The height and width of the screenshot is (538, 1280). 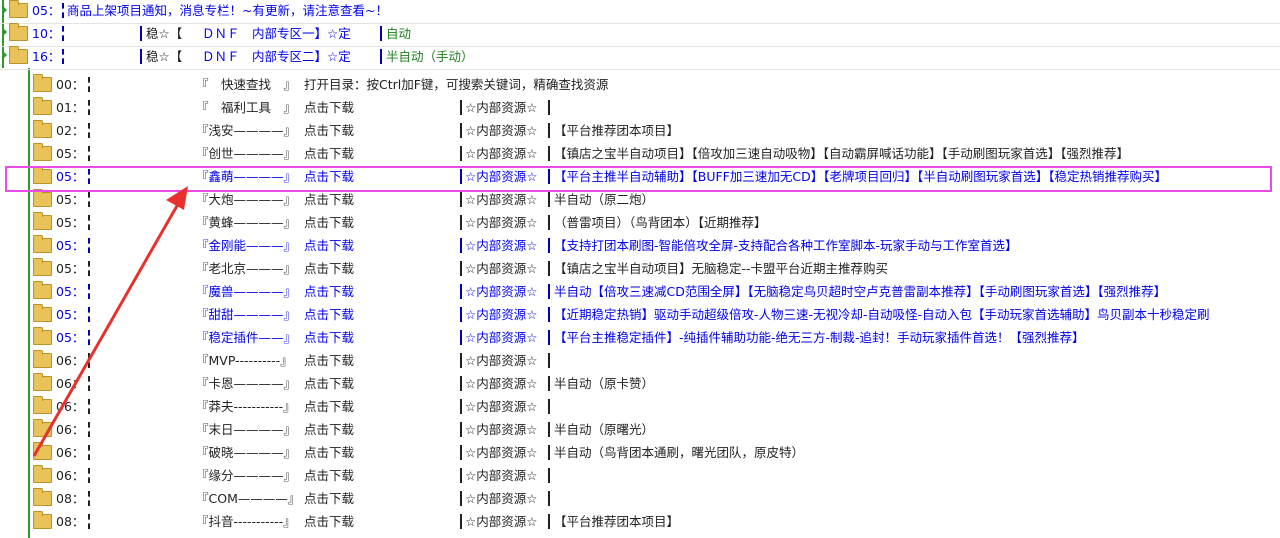 What do you see at coordinates (246, 383) in the screenshot?
I see `resource-name: 『卡恩————』` at bounding box center [246, 383].